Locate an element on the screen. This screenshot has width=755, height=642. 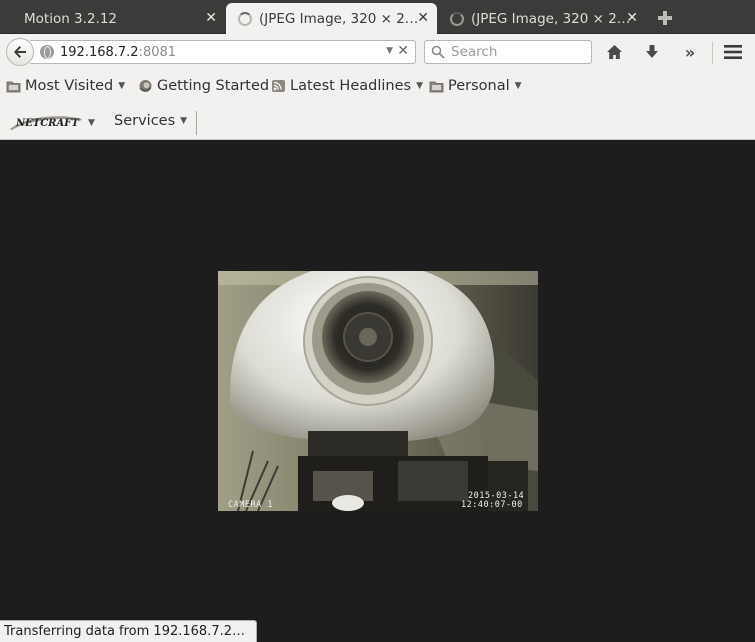
stop-loading-icon: ✕ is located at coordinates (403, 51).